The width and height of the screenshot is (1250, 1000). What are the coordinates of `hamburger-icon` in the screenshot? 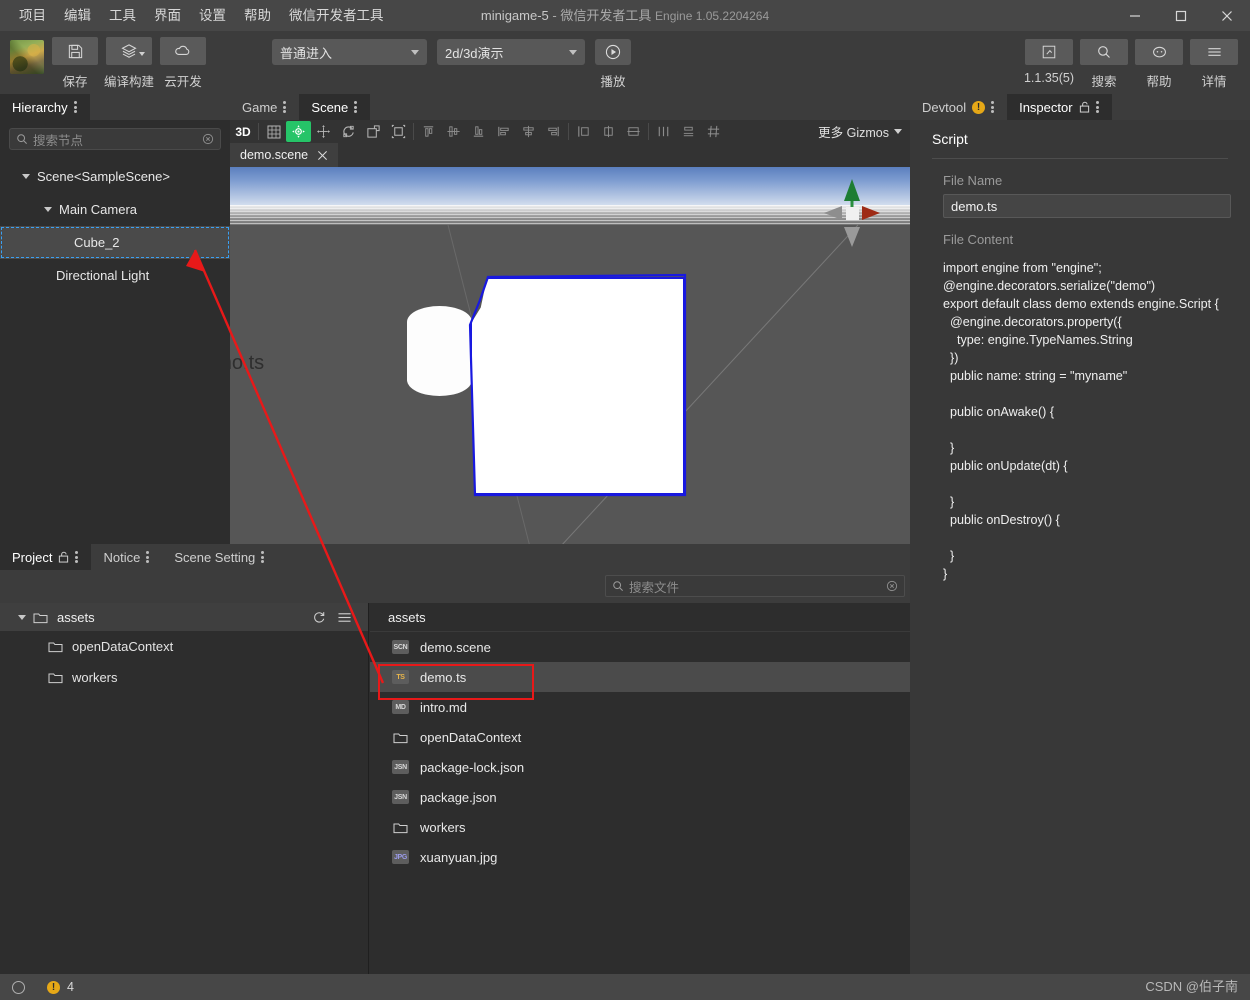 It's located at (1214, 52).